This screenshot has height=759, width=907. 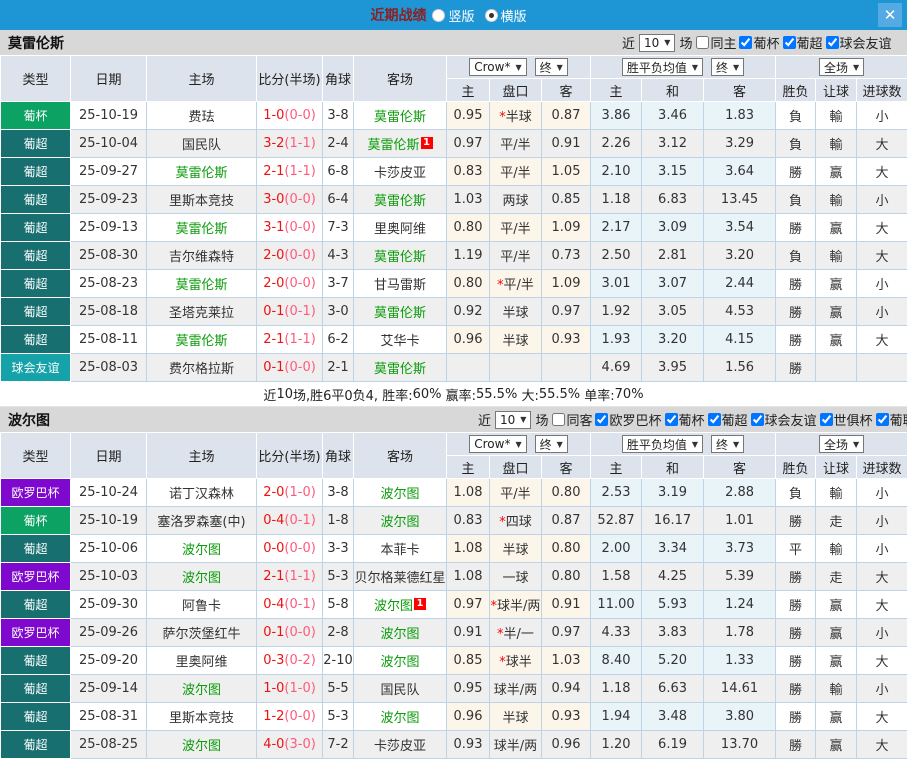 I want to click on handicap: *一球, so click(x=516, y=577).